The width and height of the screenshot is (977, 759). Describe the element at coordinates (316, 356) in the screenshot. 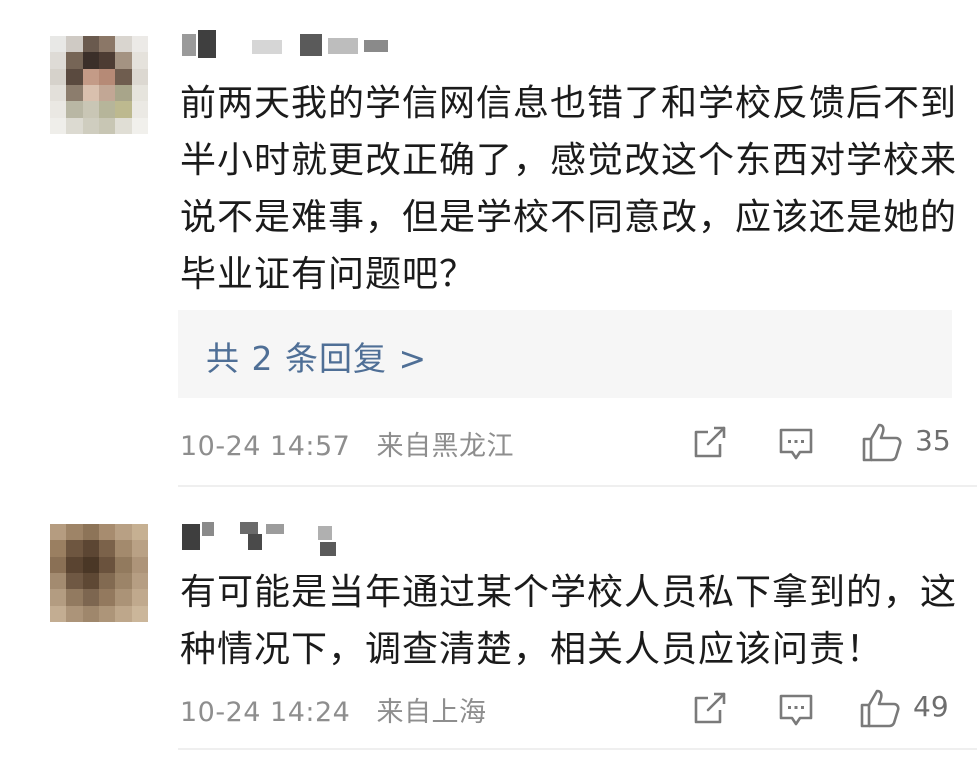

I see `view-replies-link: 共 2 条回复 >` at that location.